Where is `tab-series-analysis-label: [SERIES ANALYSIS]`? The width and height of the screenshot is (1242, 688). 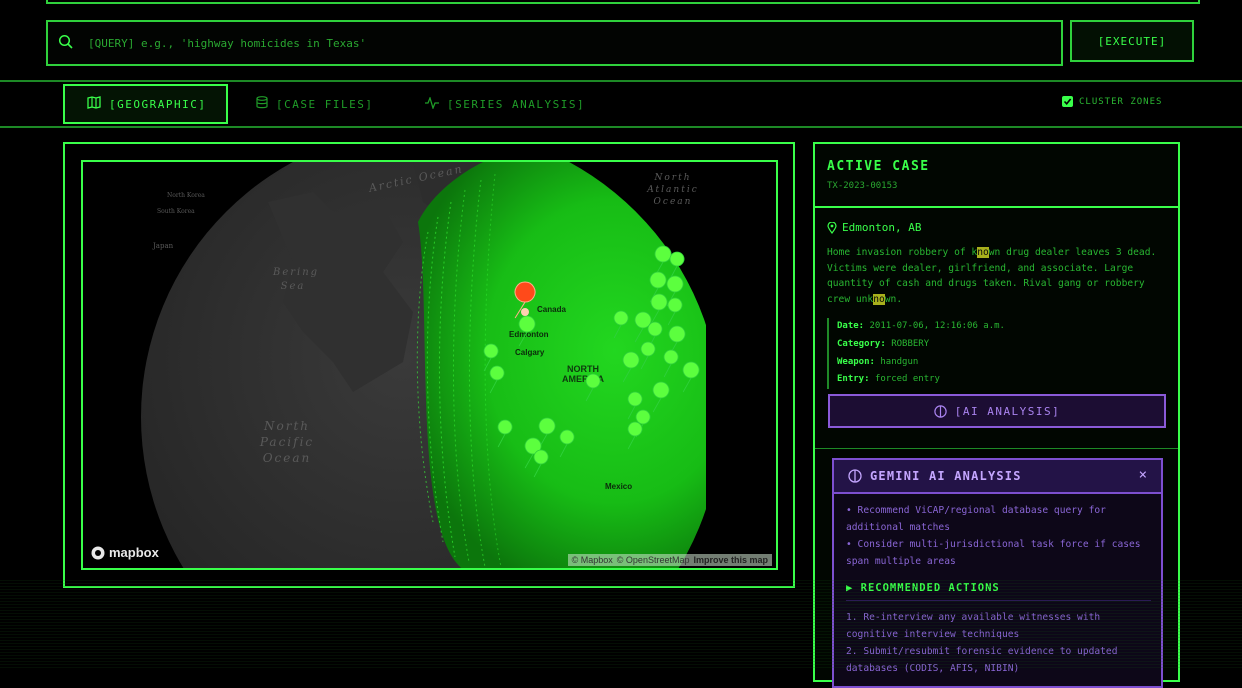 tab-series-analysis-label: [SERIES ANALYSIS] is located at coordinates (516, 104).